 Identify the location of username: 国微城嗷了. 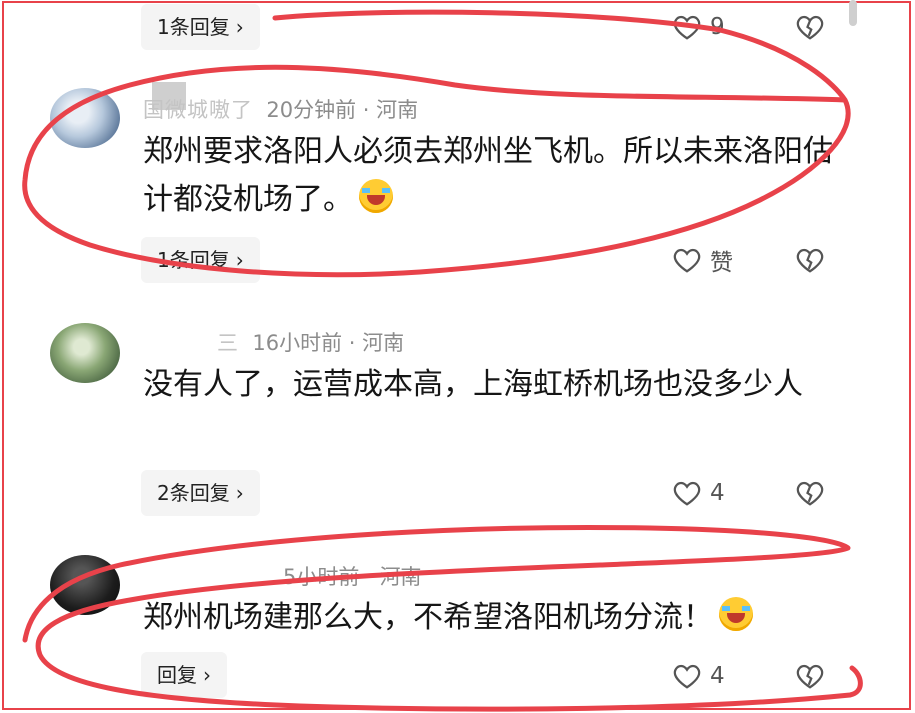
(198, 110).